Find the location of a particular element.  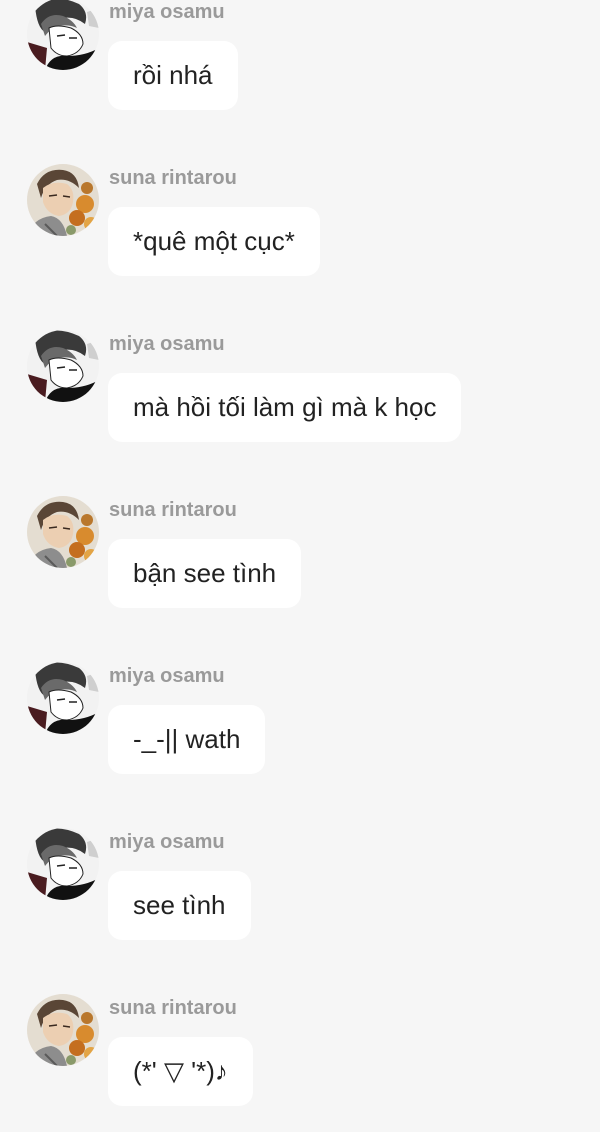

message-bubble: *quê một cục* is located at coordinates (214, 241).